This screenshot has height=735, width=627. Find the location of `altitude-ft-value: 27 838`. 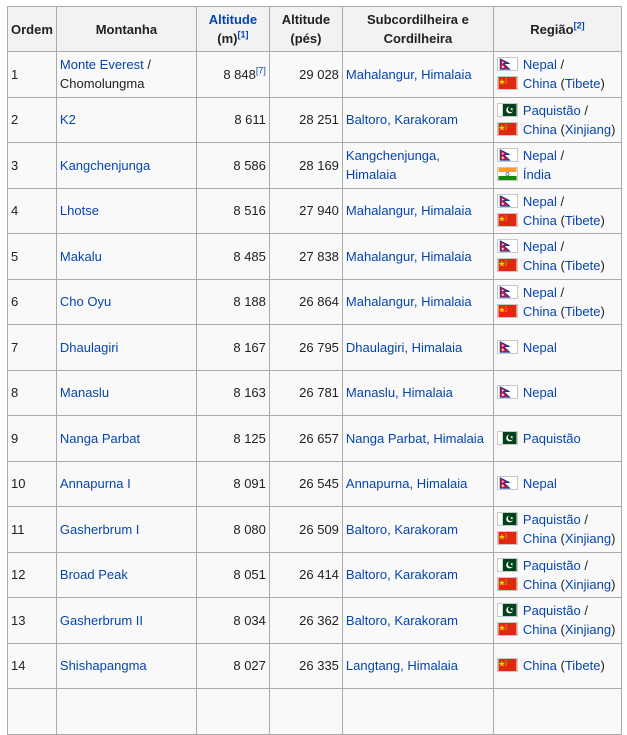

altitude-ft-value: 27 838 is located at coordinates (319, 256).